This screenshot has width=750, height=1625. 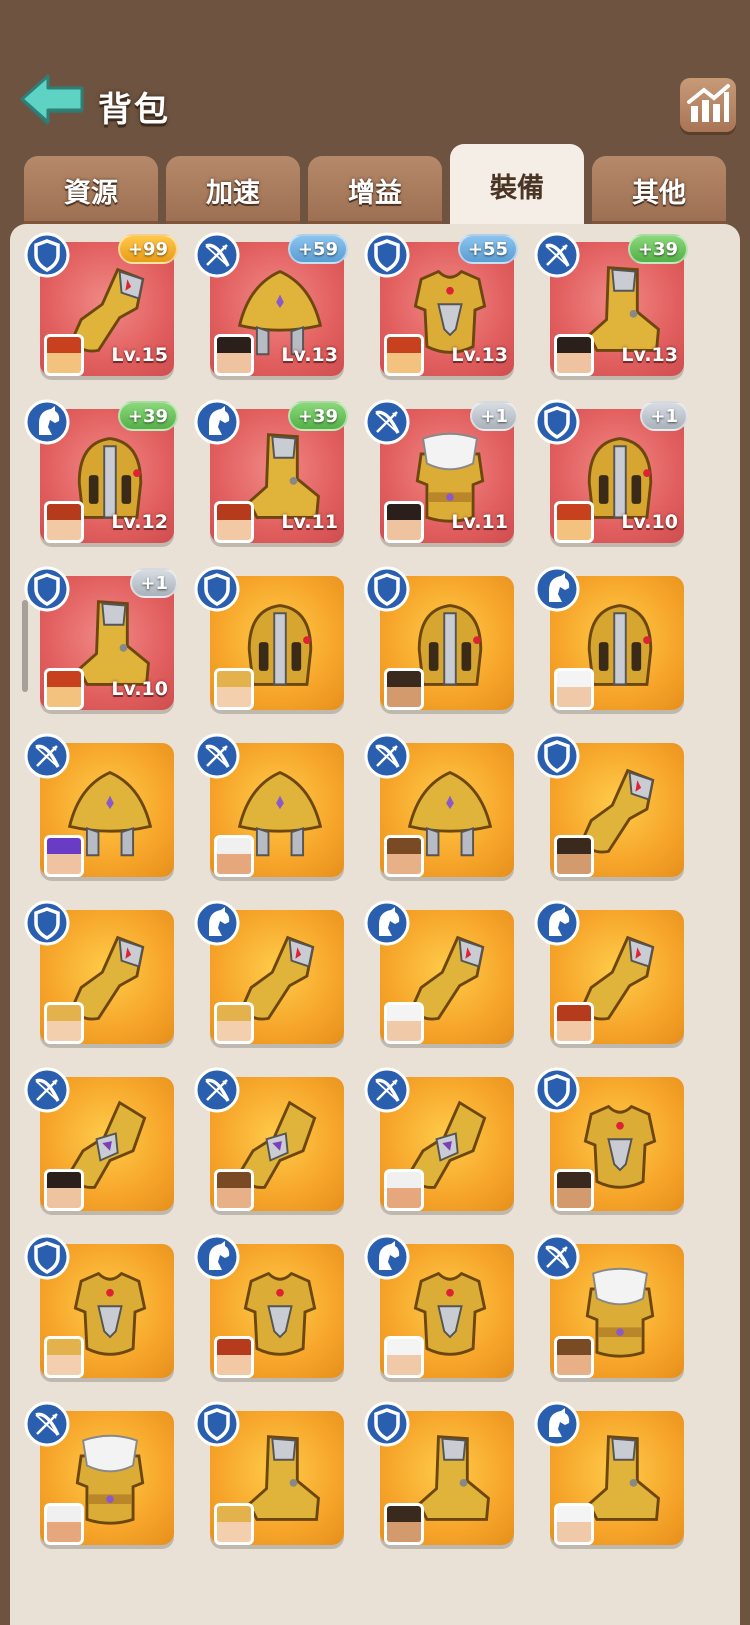 I want to click on stats-button, so click(x=708, y=105).